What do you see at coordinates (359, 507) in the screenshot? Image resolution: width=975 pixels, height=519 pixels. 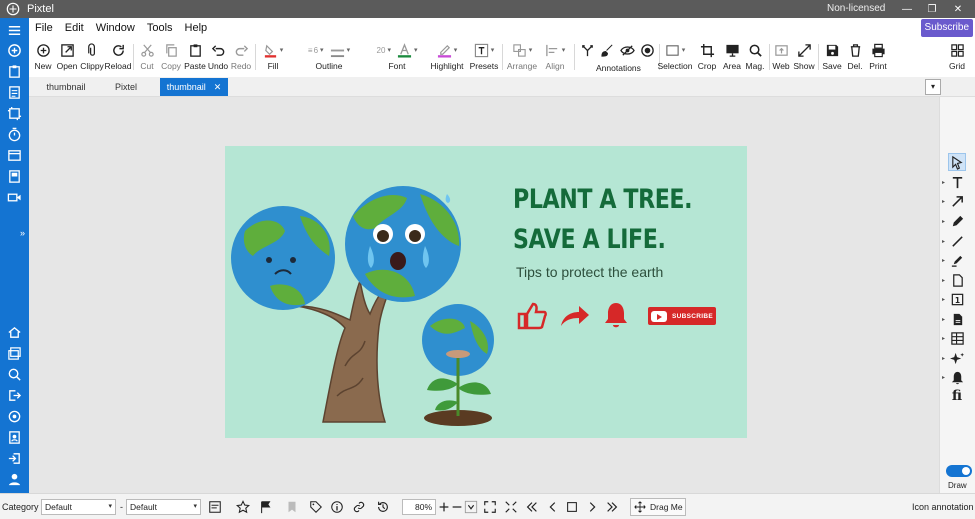 I see `link-edit-icon` at bounding box center [359, 507].